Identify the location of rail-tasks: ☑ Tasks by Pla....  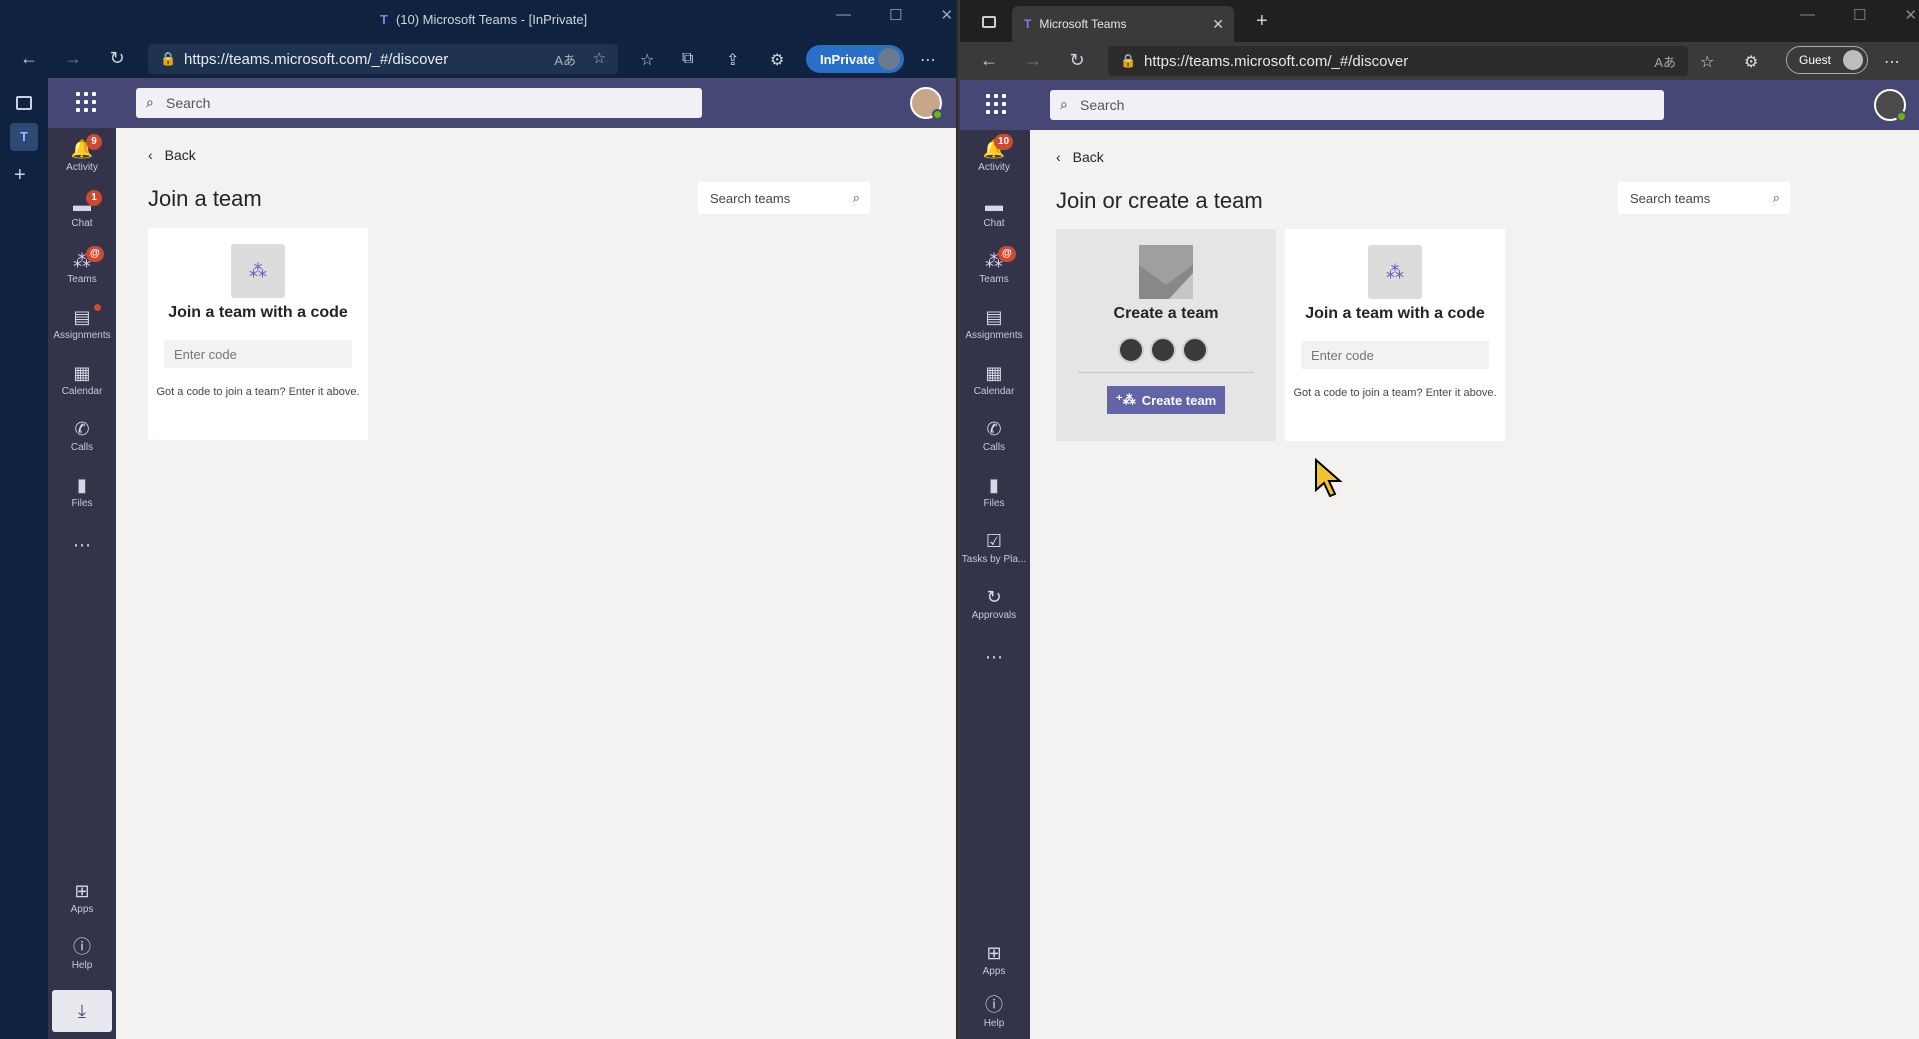
(994, 550).